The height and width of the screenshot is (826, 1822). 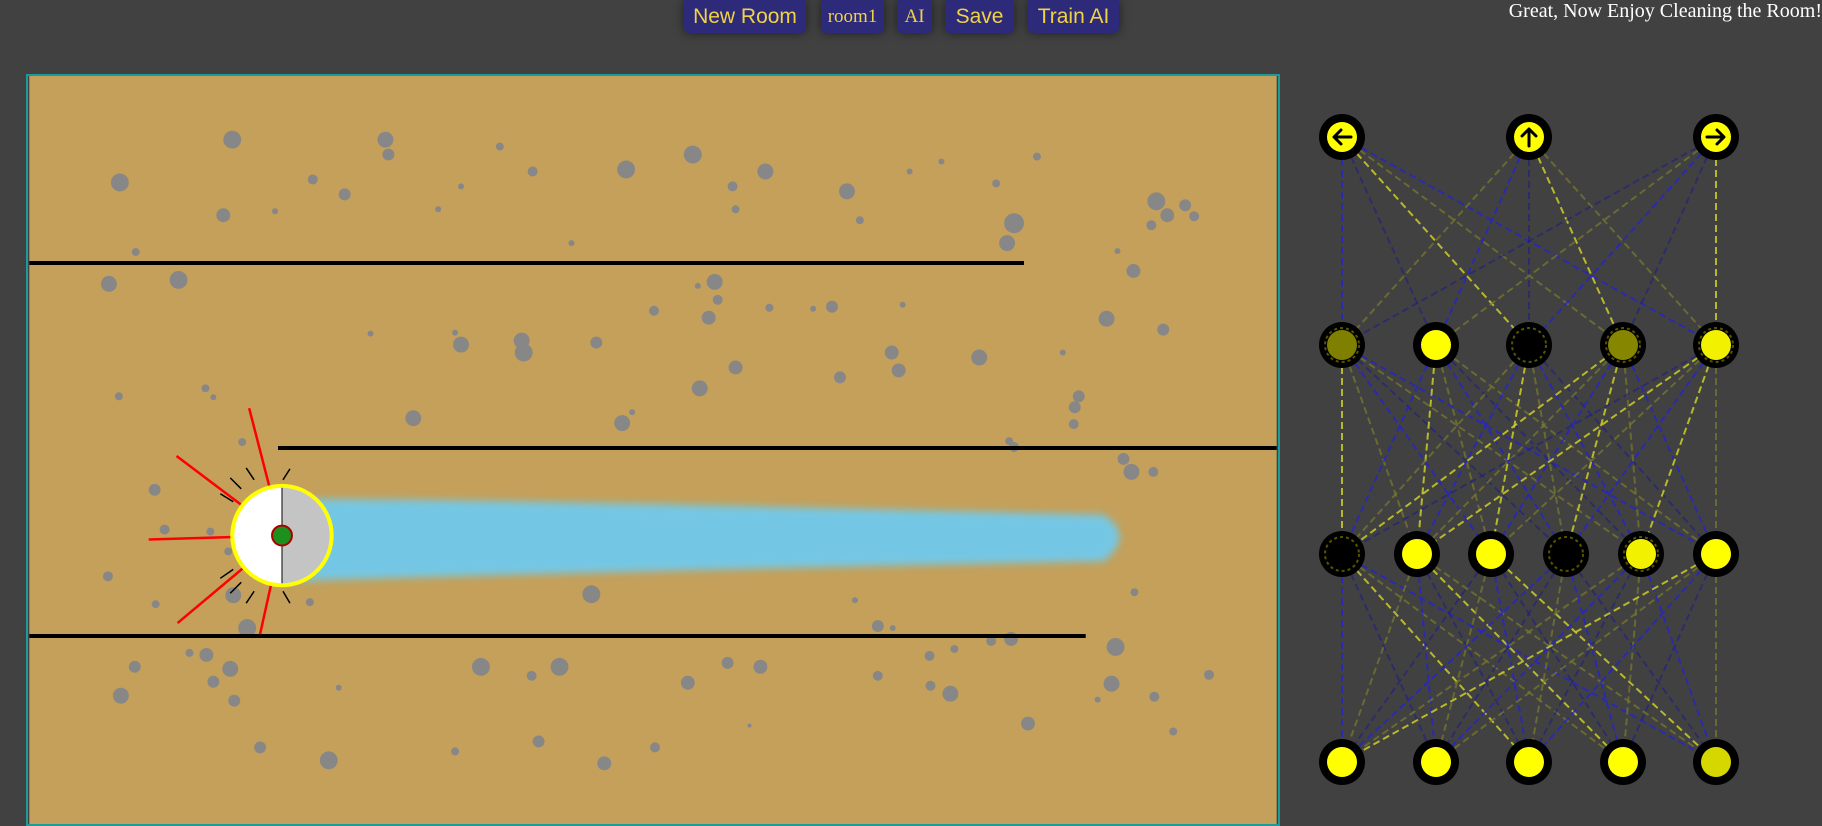 I want to click on save-button: Save, so click(x=979, y=16).